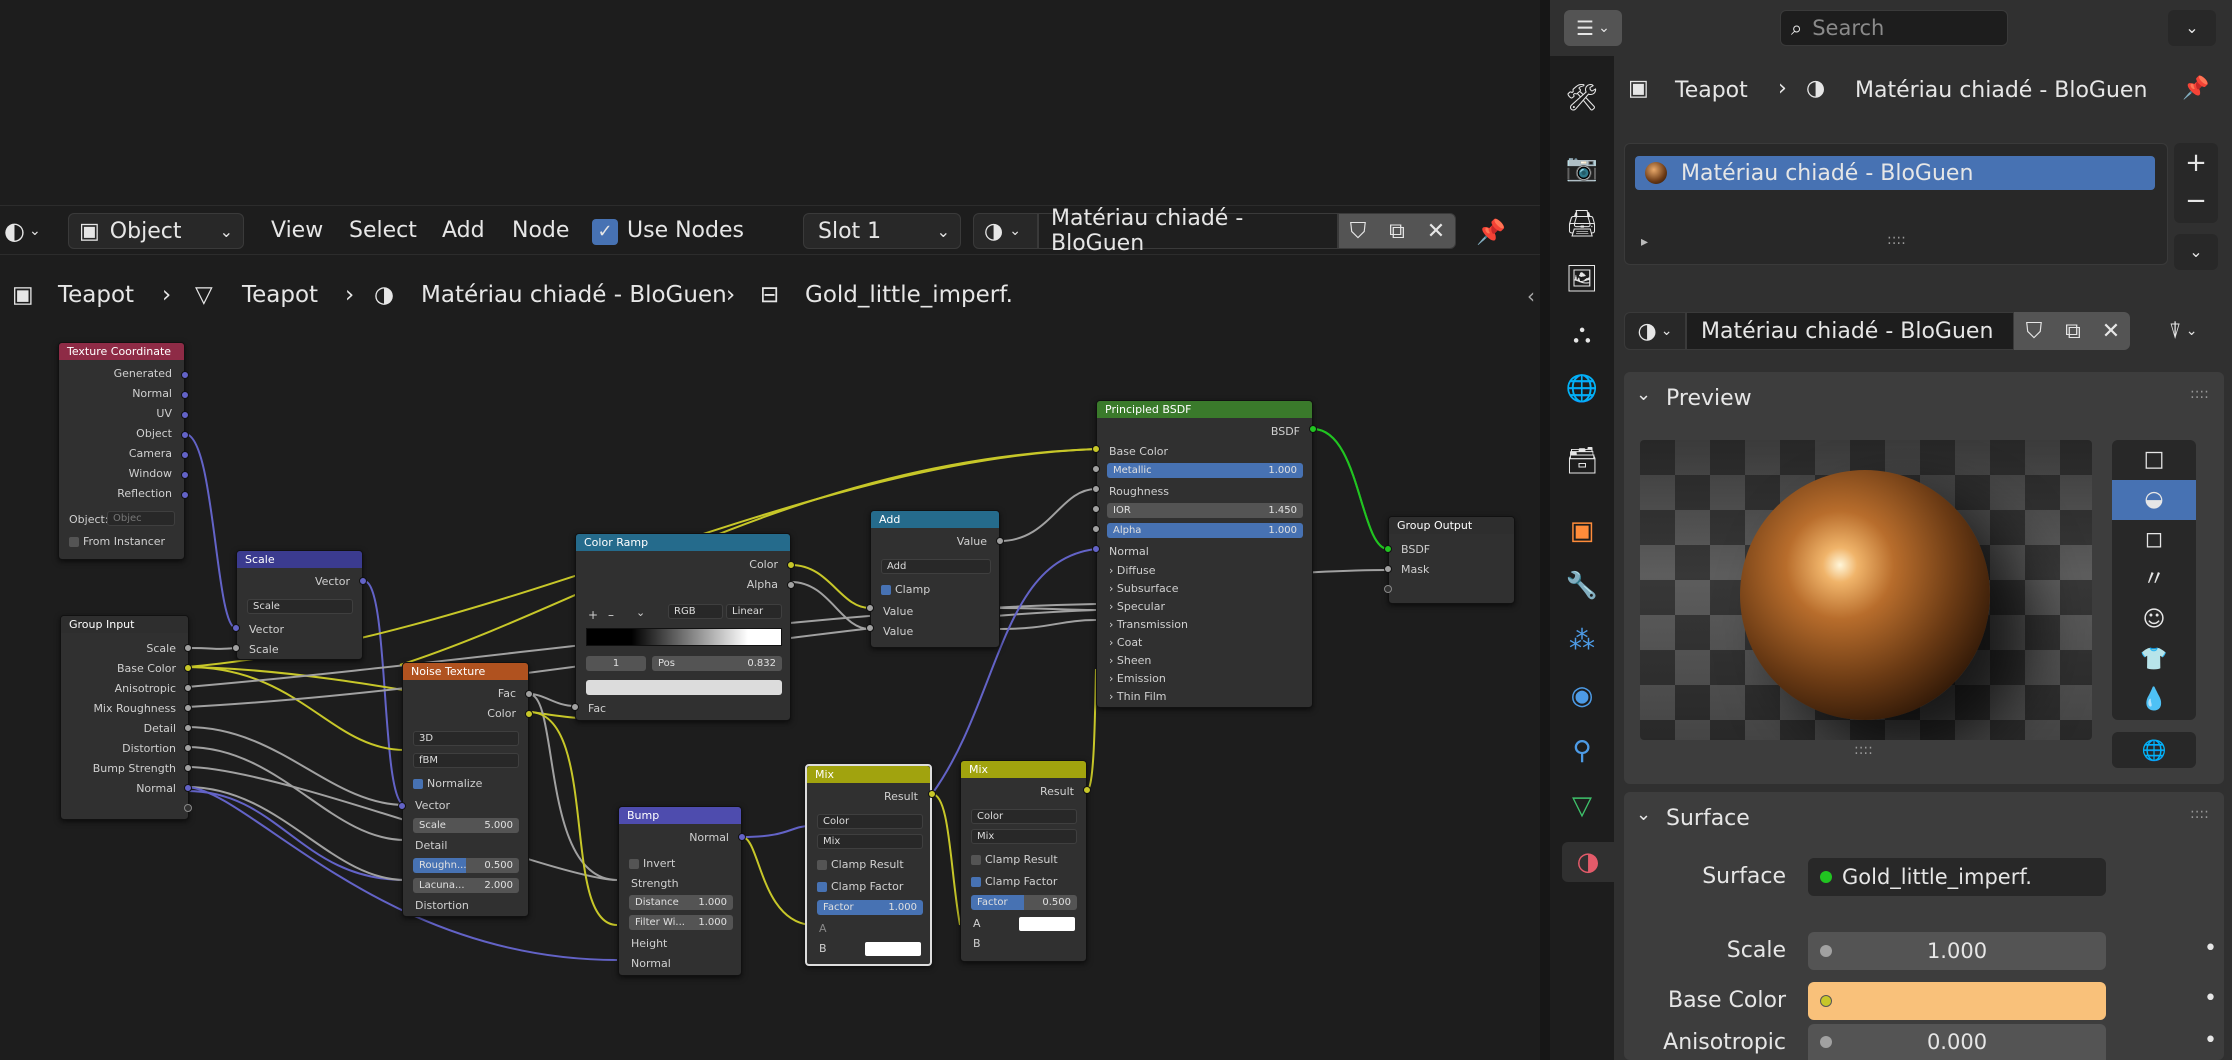  I want to click on fake-user-shield-icon: ⛉, so click(2034, 331).